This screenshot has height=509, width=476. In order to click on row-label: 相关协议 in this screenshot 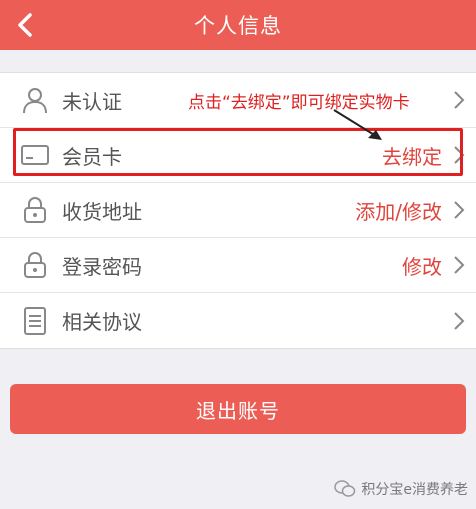, I will do `click(102, 322)`.